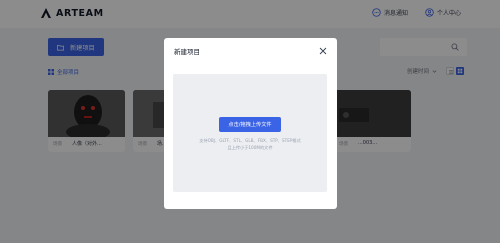 The width and height of the screenshot is (500, 243). What do you see at coordinates (250, 140) in the screenshot?
I see `upload-format-hint: 支持OBJ、GLTF、STL、GLB、FBX、STP、STEP格式` at bounding box center [250, 140].